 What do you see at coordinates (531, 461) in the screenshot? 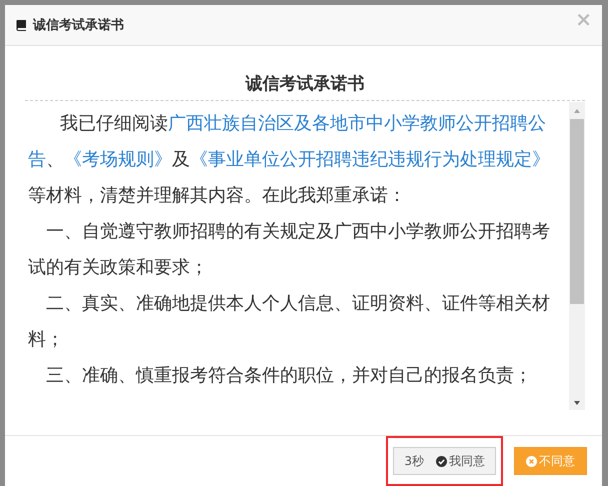
I see `close-circle-icon` at bounding box center [531, 461].